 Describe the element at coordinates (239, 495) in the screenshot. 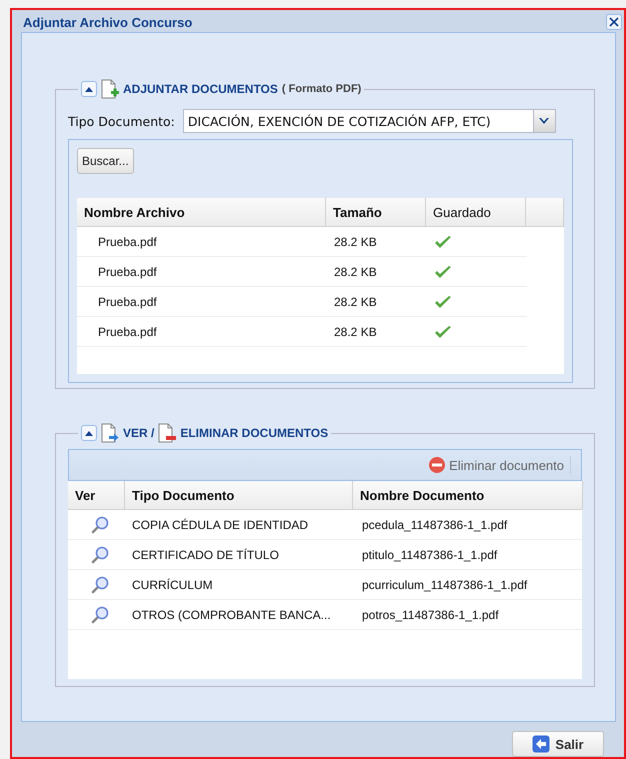

I see `column-header: Tipo Documento` at that location.